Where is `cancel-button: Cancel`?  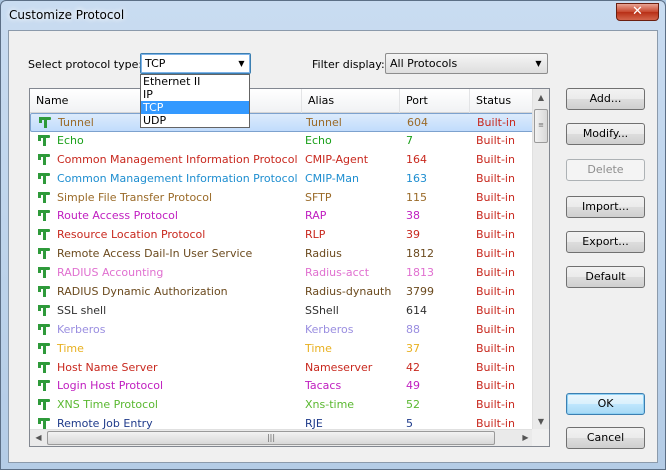
cancel-button: Cancel is located at coordinates (605, 438).